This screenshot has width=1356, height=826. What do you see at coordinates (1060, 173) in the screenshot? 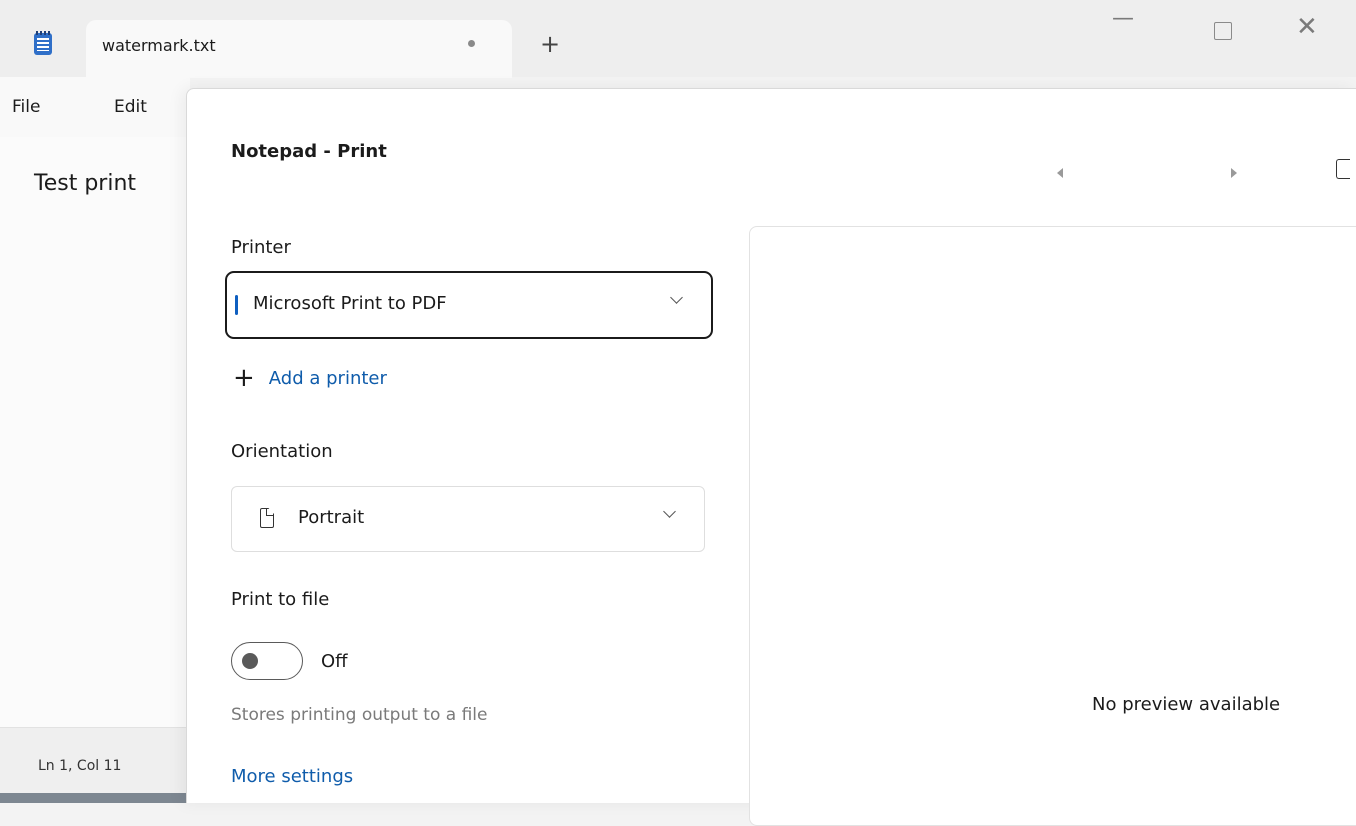
I see `triangle-left-icon` at bounding box center [1060, 173].